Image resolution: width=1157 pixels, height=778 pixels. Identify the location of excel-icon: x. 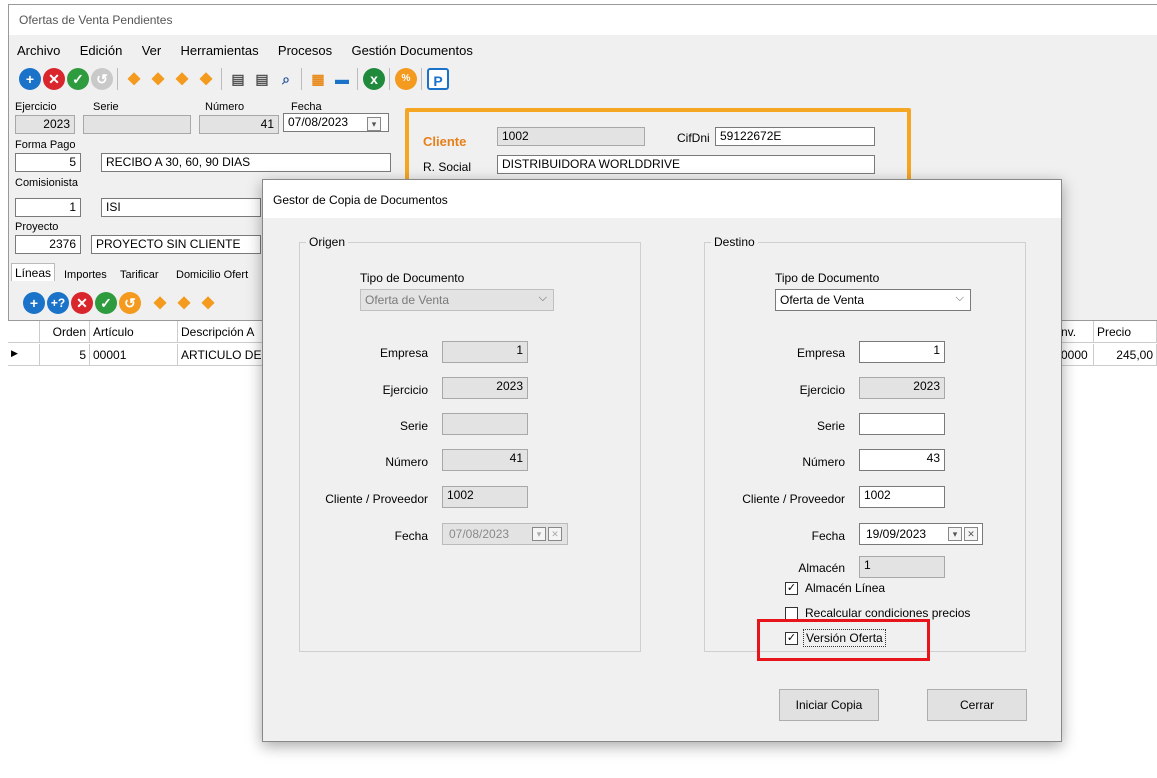
(374, 79).